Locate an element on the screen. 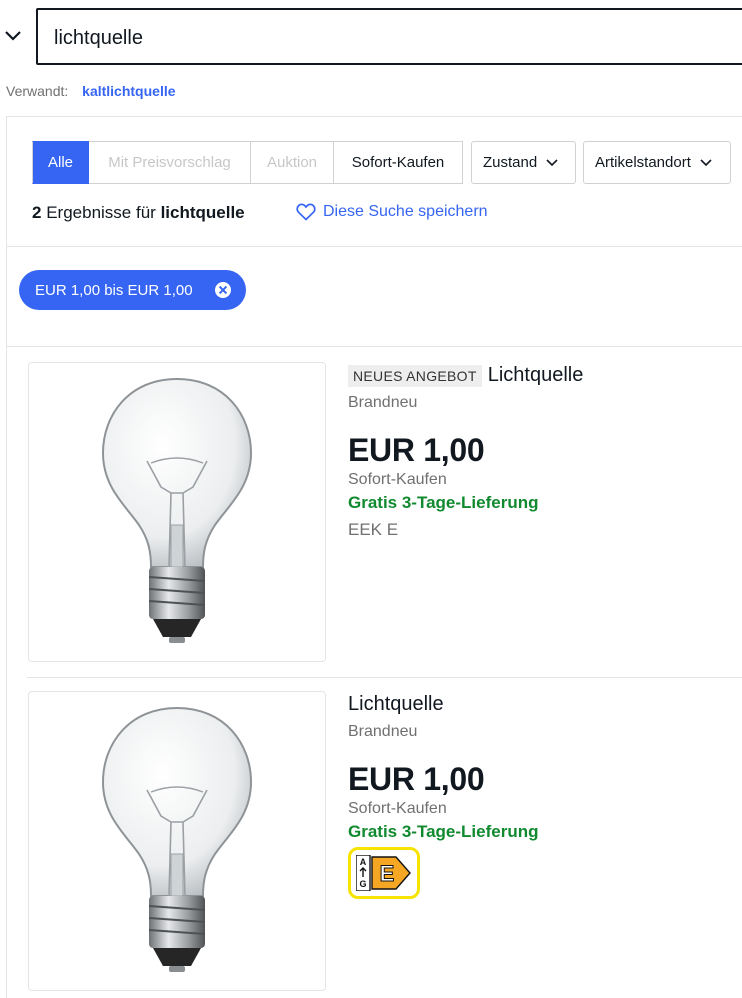 This screenshot has width=742, height=998. tab-alle: Alle is located at coordinates (60, 162).